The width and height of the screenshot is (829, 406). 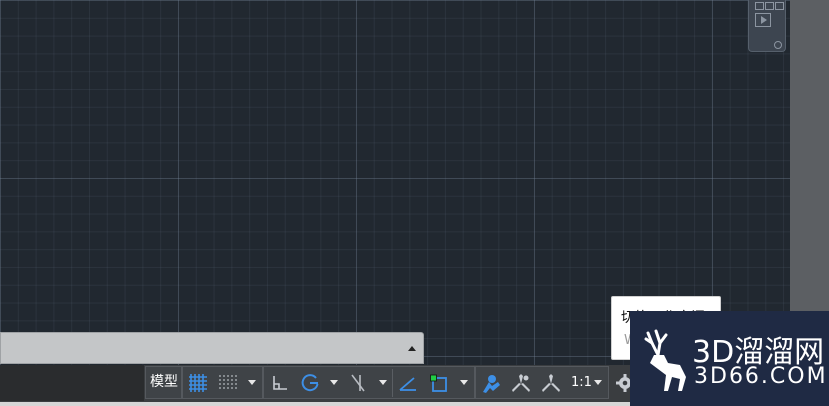 I want to click on vertical-scrollbar-area, so click(x=809, y=156).